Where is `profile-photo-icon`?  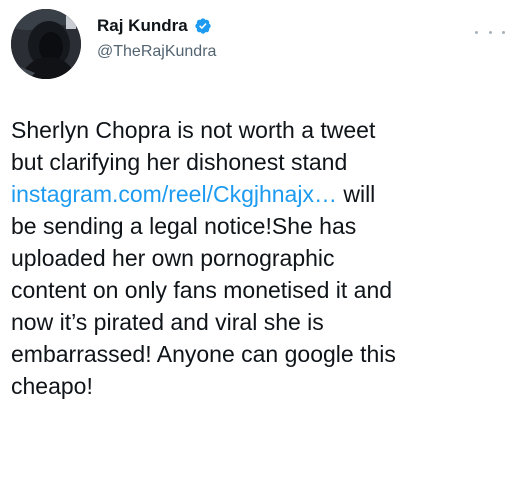
profile-photo-icon is located at coordinates (46, 44).